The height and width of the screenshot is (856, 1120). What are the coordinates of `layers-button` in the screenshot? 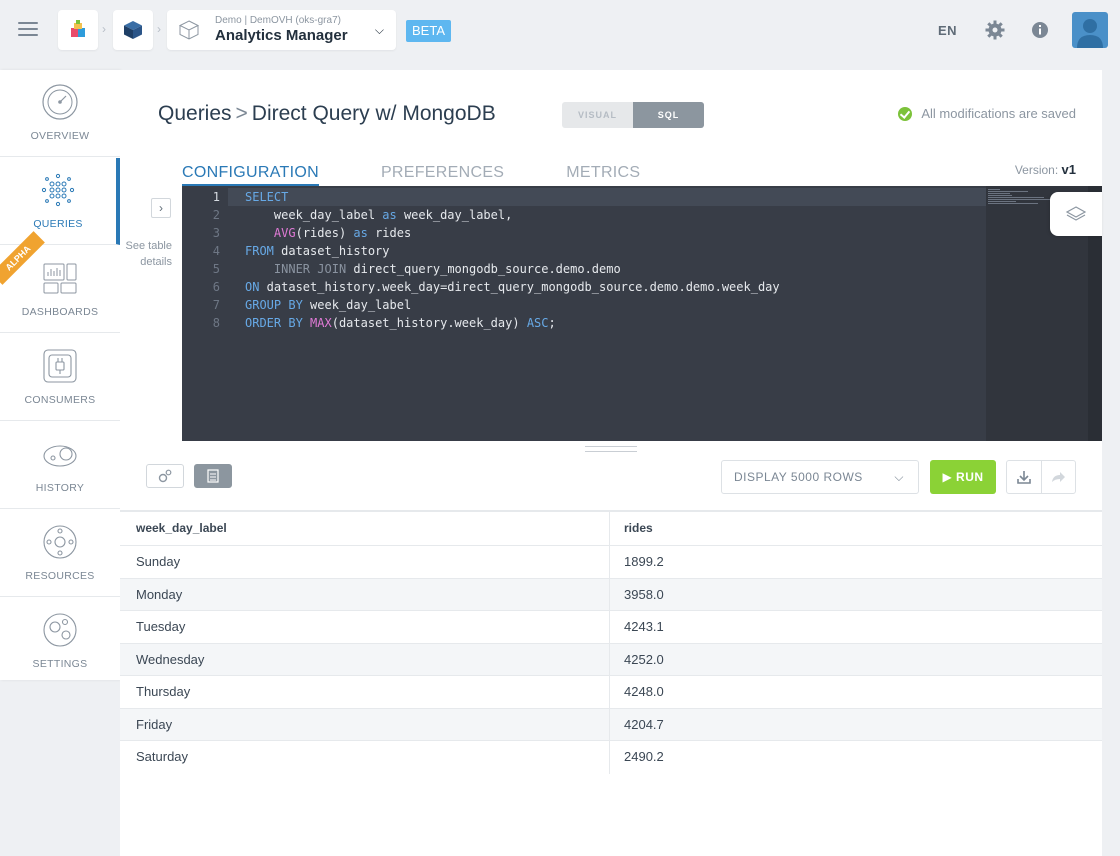 It's located at (1076, 214).